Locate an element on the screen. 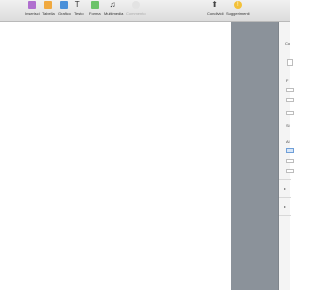  table-button: Tabella is located at coordinates (48, 8).